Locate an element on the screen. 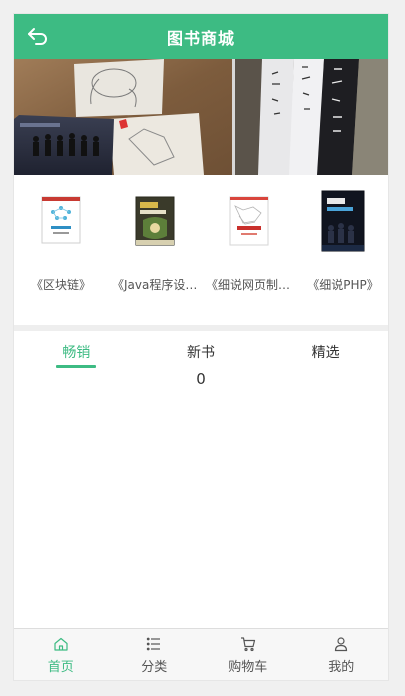 The image size is (405, 696). tabbar-item-home: 首页 is located at coordinates (61, 654).